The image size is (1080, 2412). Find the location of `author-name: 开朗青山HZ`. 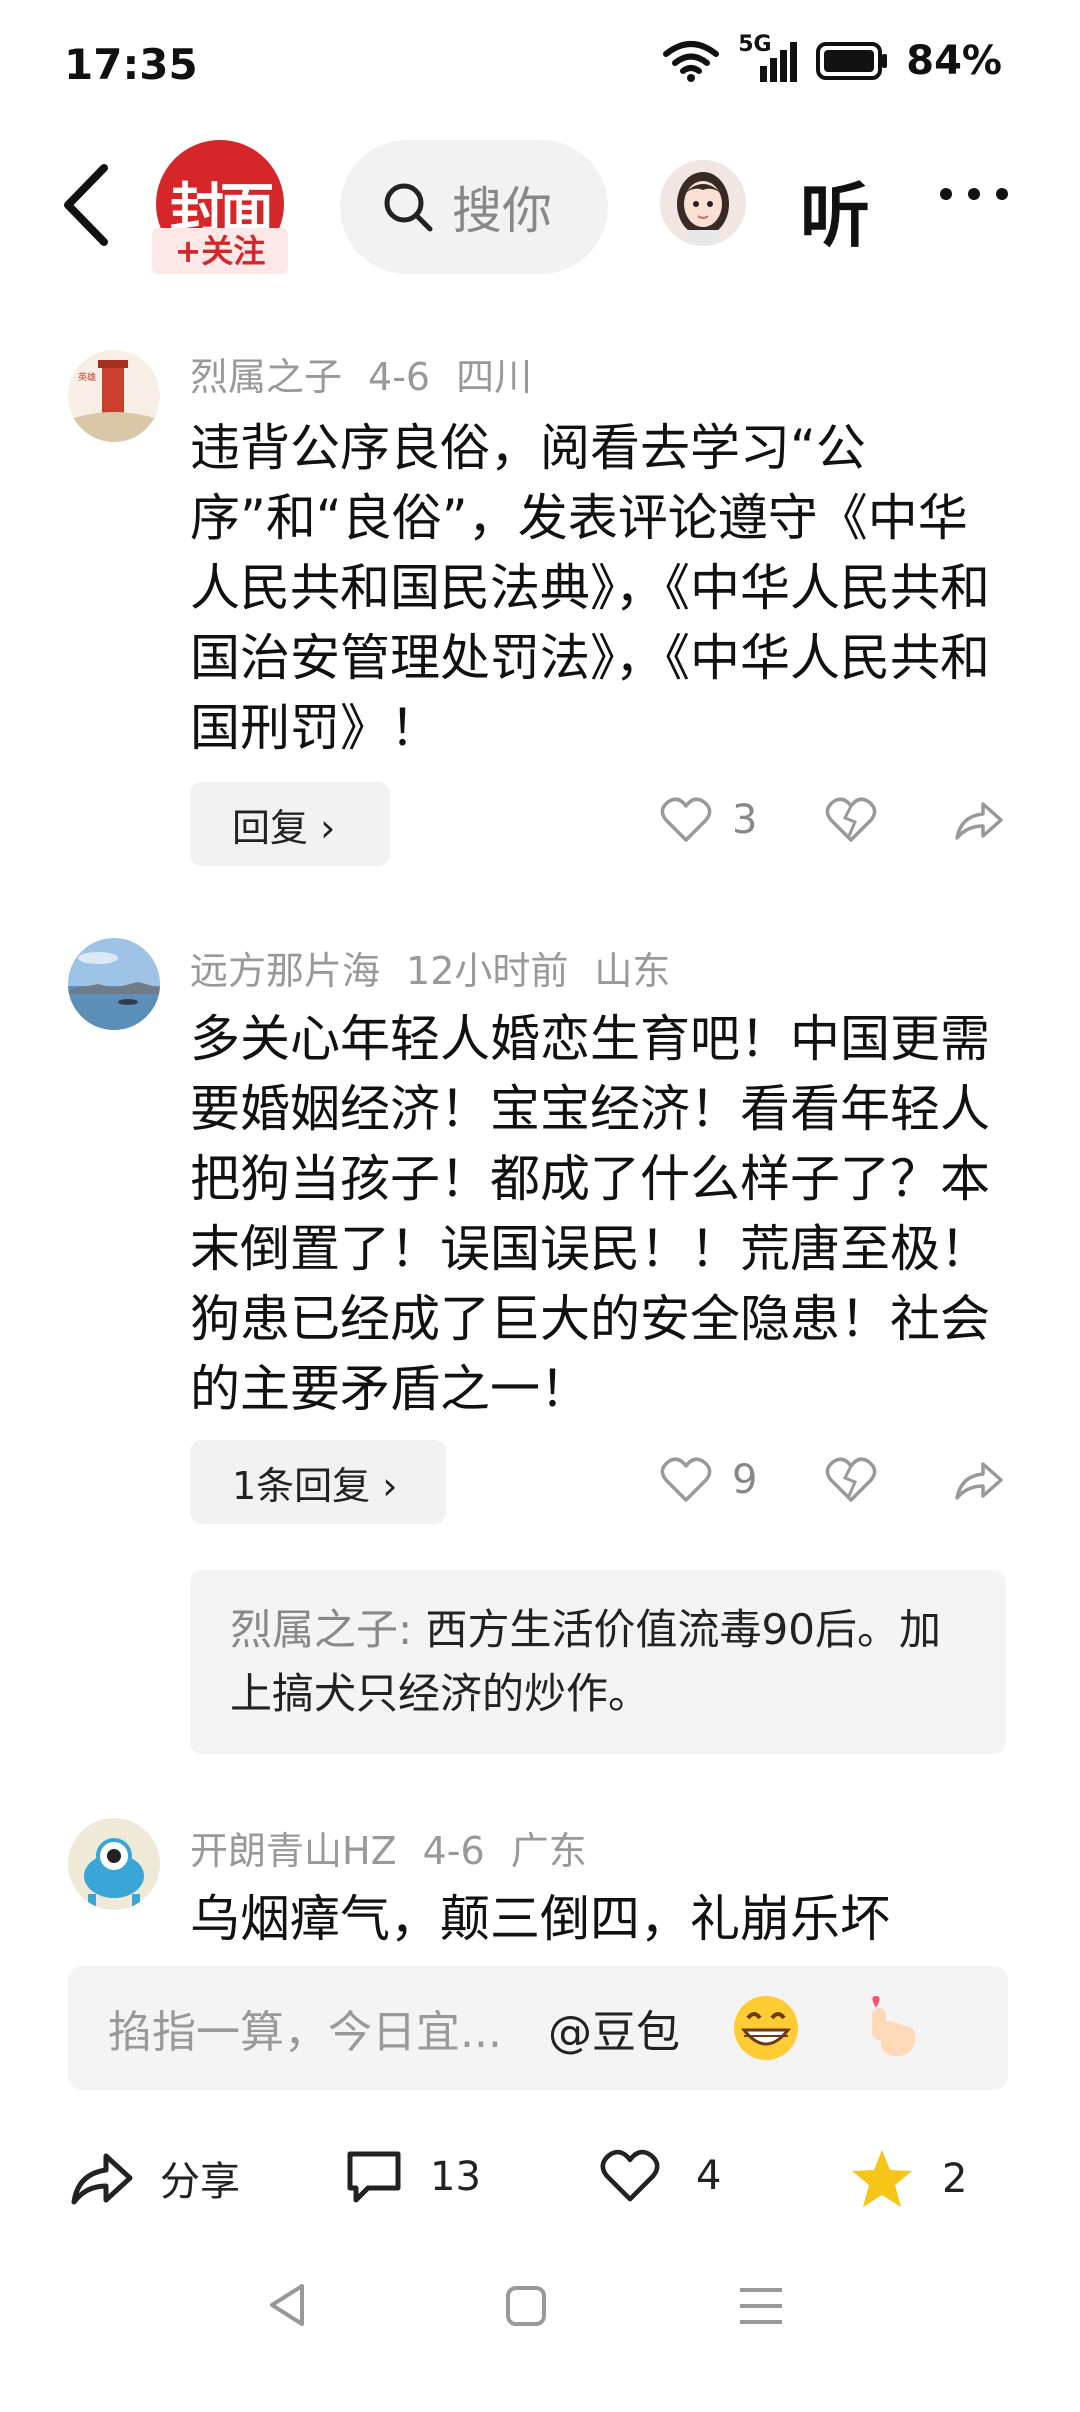

author-name: 开朗青山HZ is located at coordinates (293, 1851).